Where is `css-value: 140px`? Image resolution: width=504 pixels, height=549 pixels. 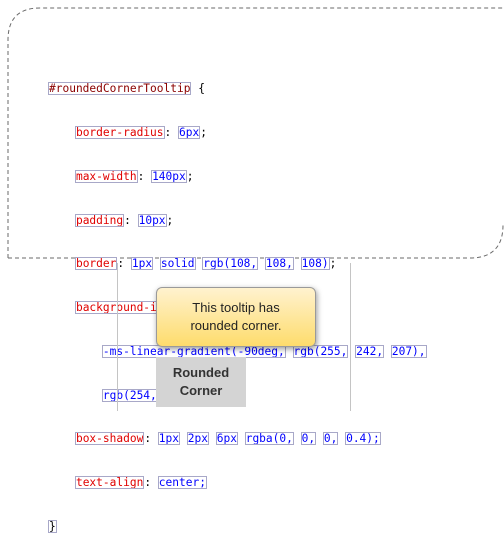
css-value: 140px is located at coordinates (169, 176).